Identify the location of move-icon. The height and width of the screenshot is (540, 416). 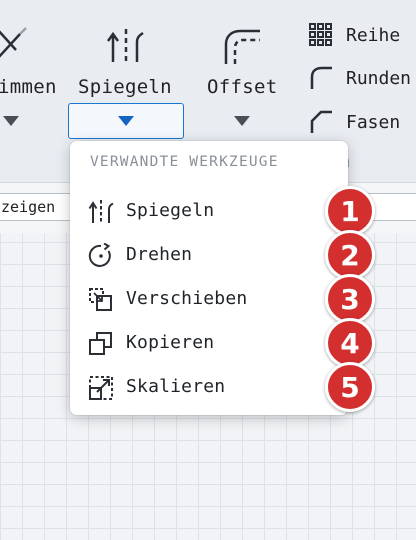
(100, 299).